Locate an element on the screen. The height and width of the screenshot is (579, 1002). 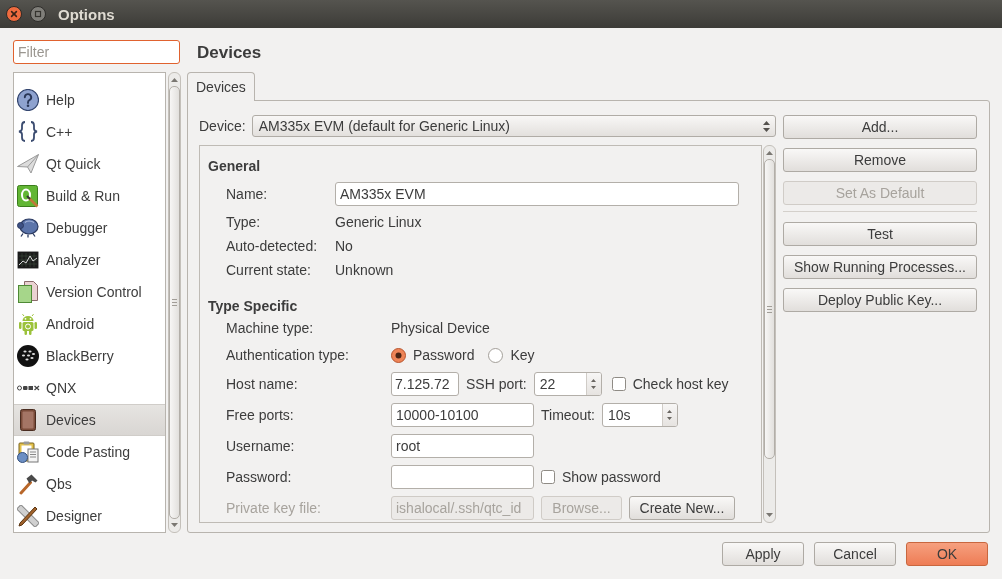
monitor-chart-icon is located at coordinates (28, 260).